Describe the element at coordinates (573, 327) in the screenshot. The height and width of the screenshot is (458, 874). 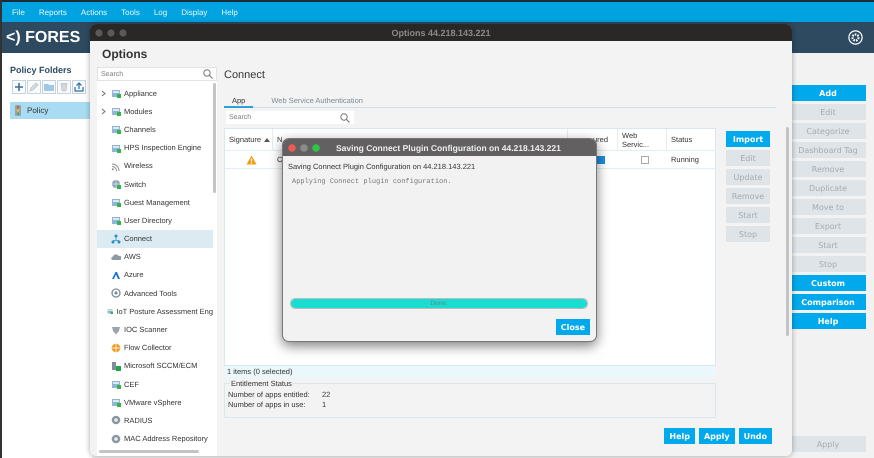
I see `close-button: Close` at that location.